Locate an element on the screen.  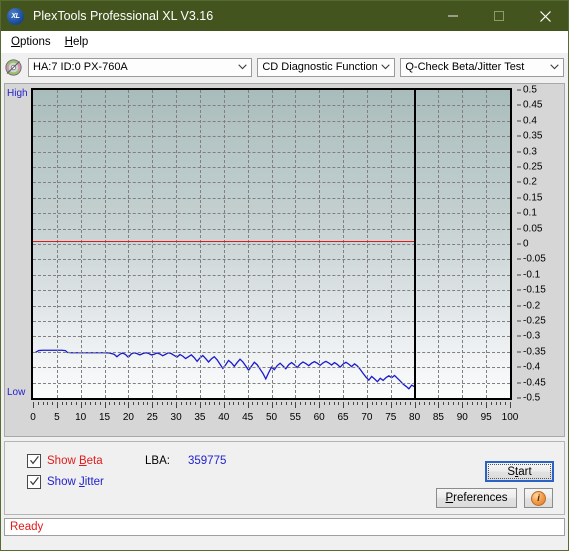
x-tick-label: 60 is located at coordinates (319, 417).